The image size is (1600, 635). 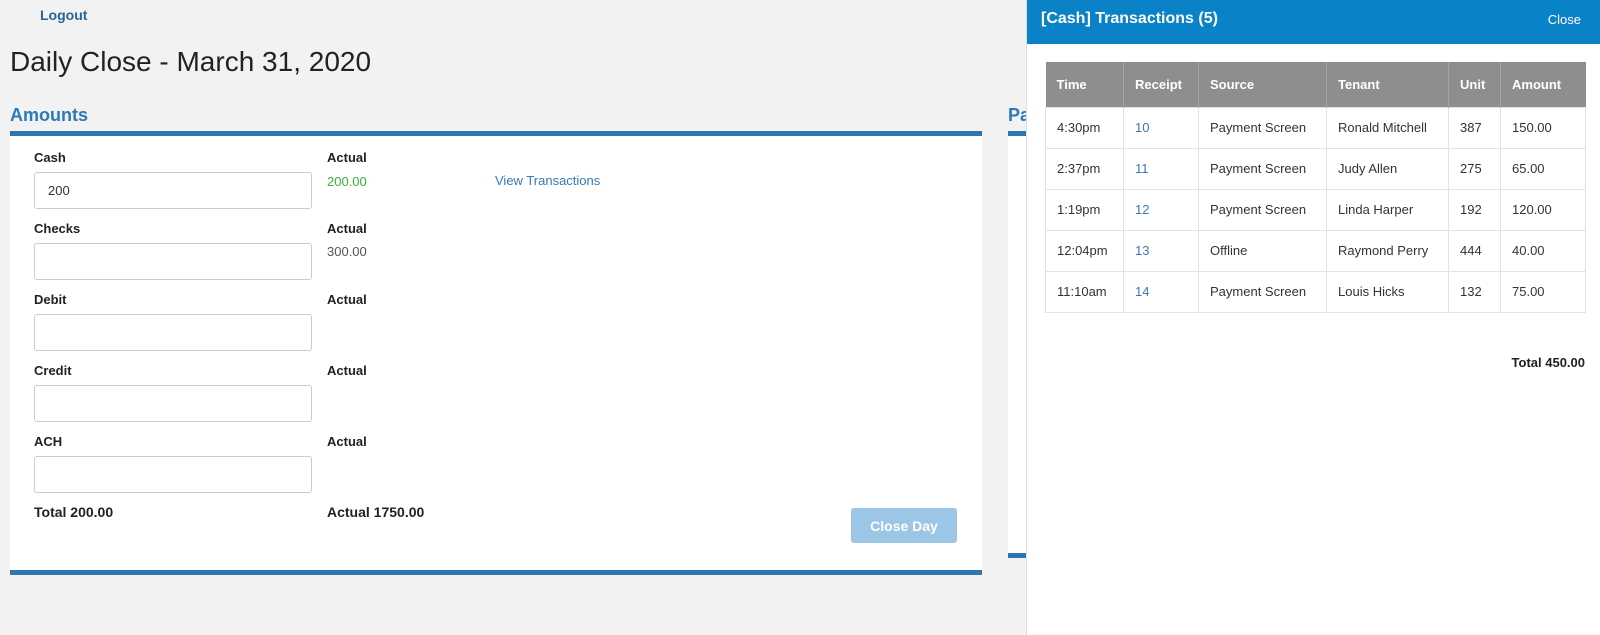 I want to click on cell-amount: 65.00, so click(x=1543, y=168).